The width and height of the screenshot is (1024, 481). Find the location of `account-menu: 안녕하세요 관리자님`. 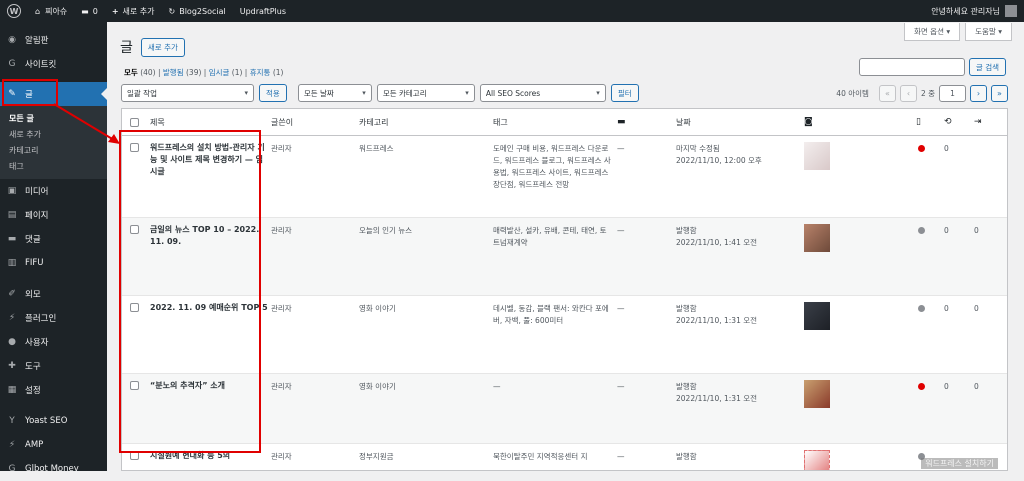

account-menu: 안녕하세요 관리자님 is located at coordinates (974, 11).